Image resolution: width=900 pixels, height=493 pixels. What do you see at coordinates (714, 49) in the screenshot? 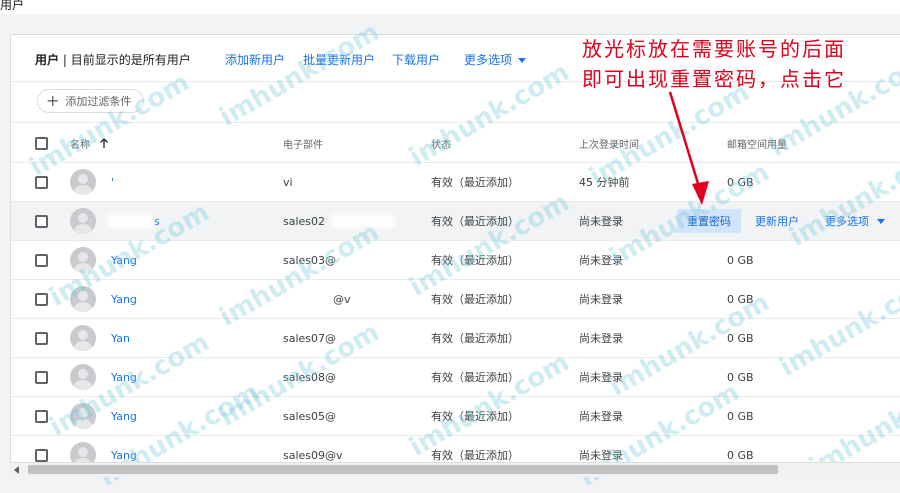
I see `annotation-line-1: 放光标放在需要账号的后面` at bounding box center [714, 49].